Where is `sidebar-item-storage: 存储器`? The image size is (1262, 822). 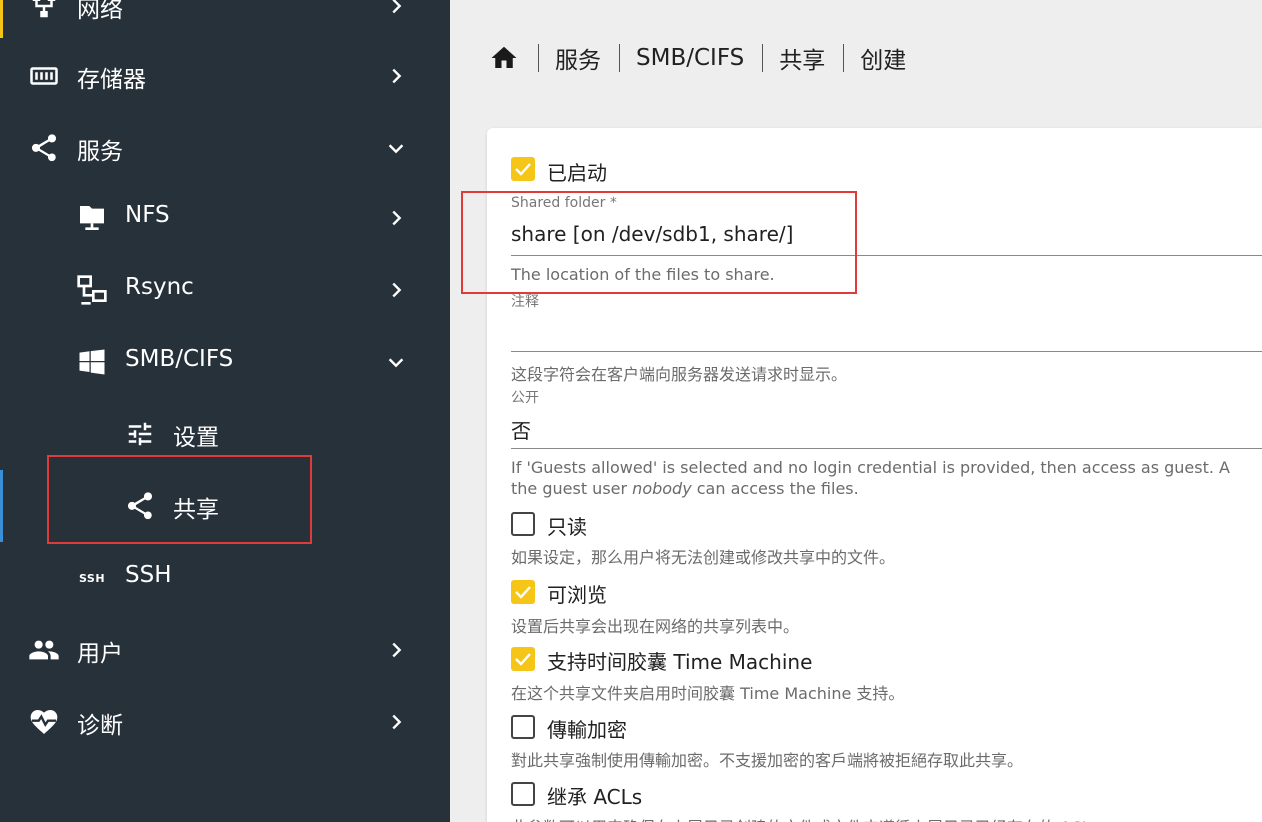 sidebar-item-storage: 存储器 is located at coordinates (225, 76).